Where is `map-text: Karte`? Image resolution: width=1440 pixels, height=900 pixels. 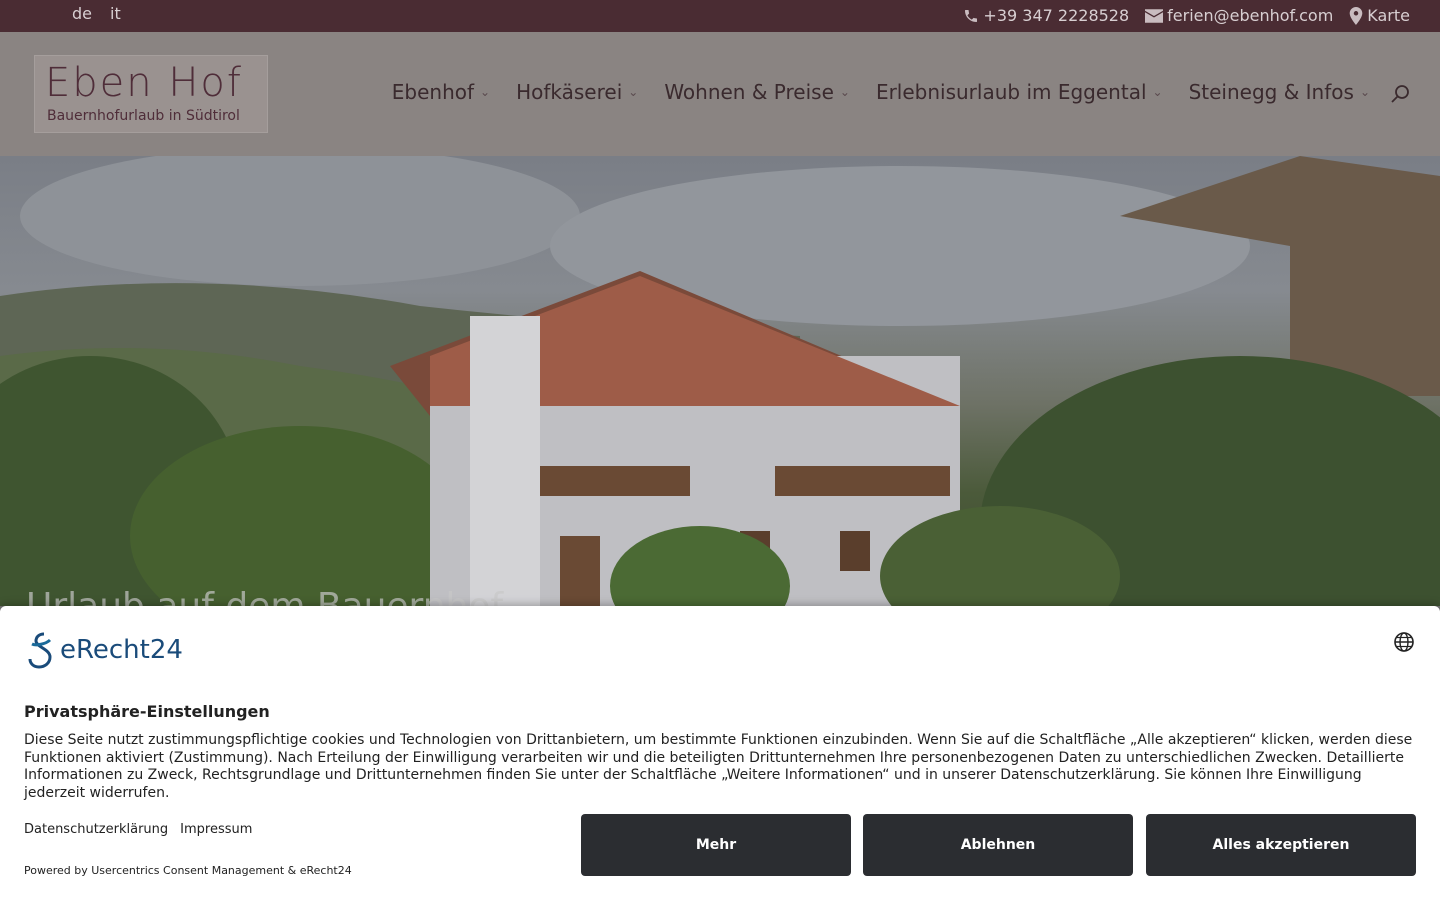
map-text: Karte is located at coordinates (1388, 15).